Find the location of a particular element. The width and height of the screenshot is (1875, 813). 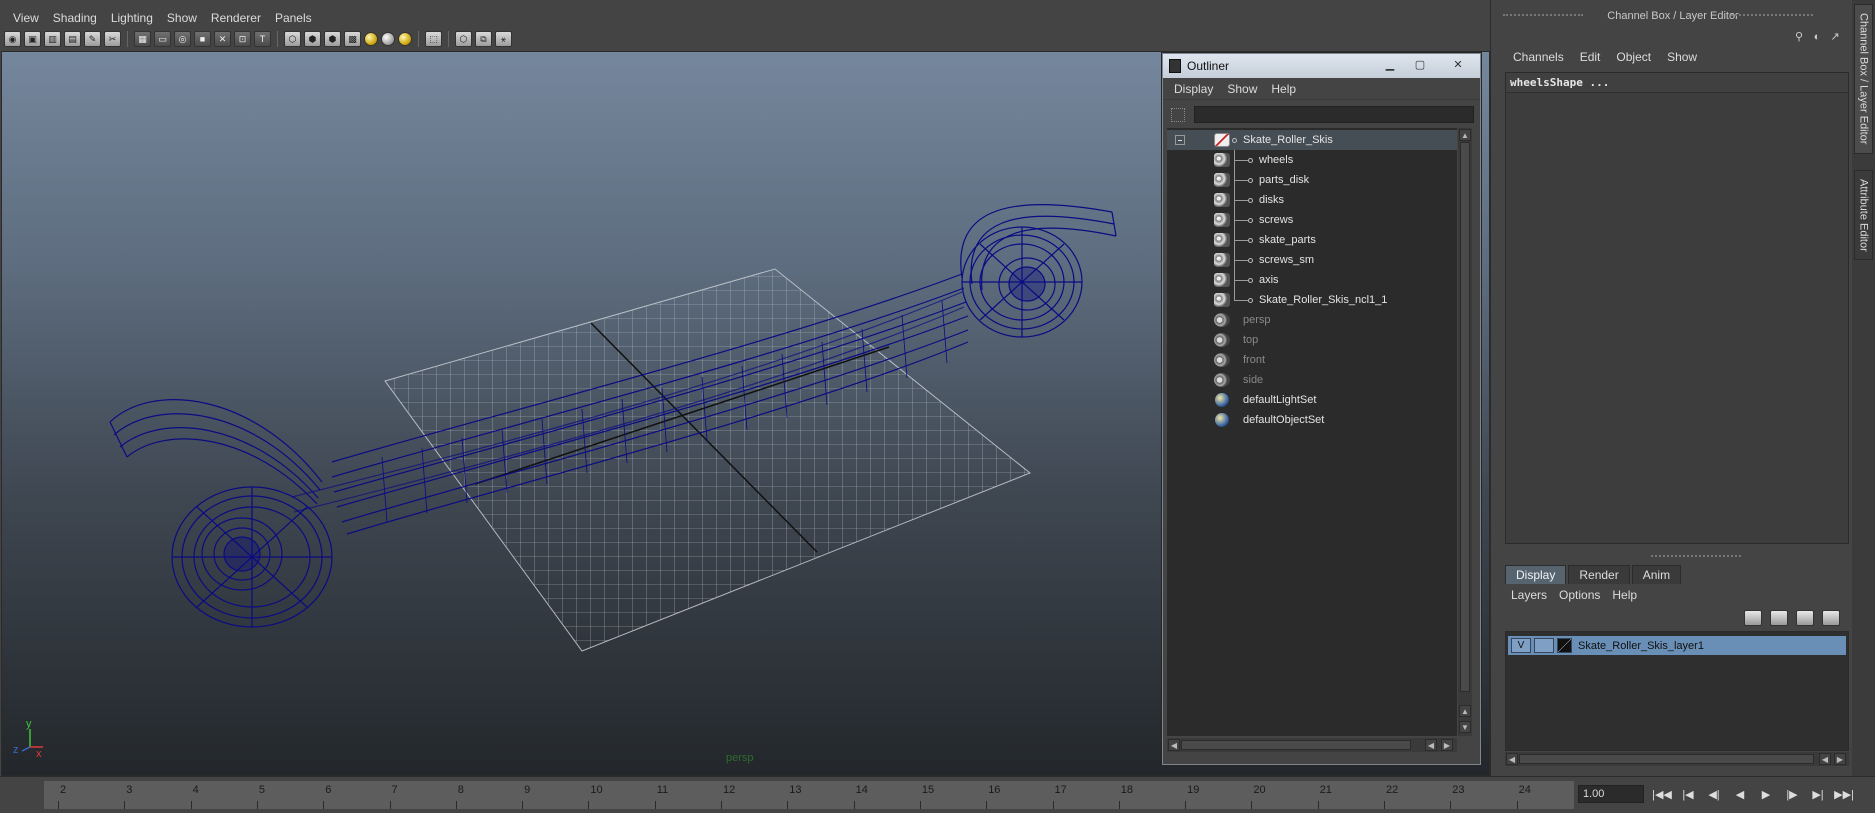

layer-visibility-toggle: V is located at coordinates (1521, 645).